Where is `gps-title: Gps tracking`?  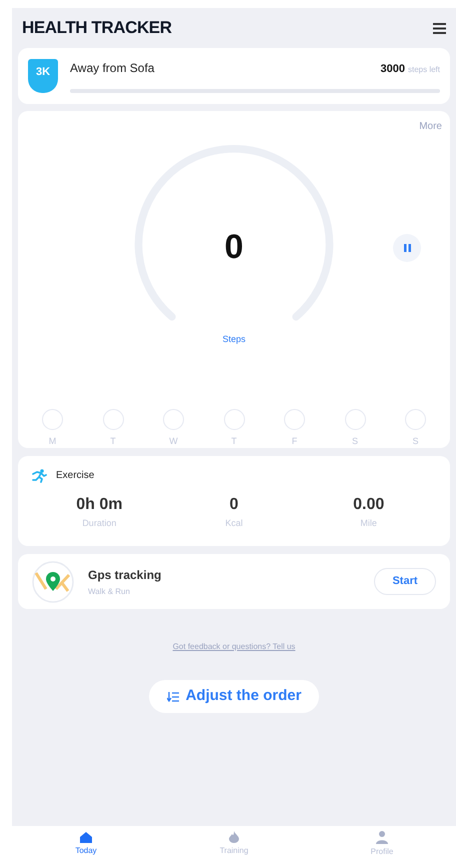 gps-title: Gps tracking is located at coordinates (125, 575).